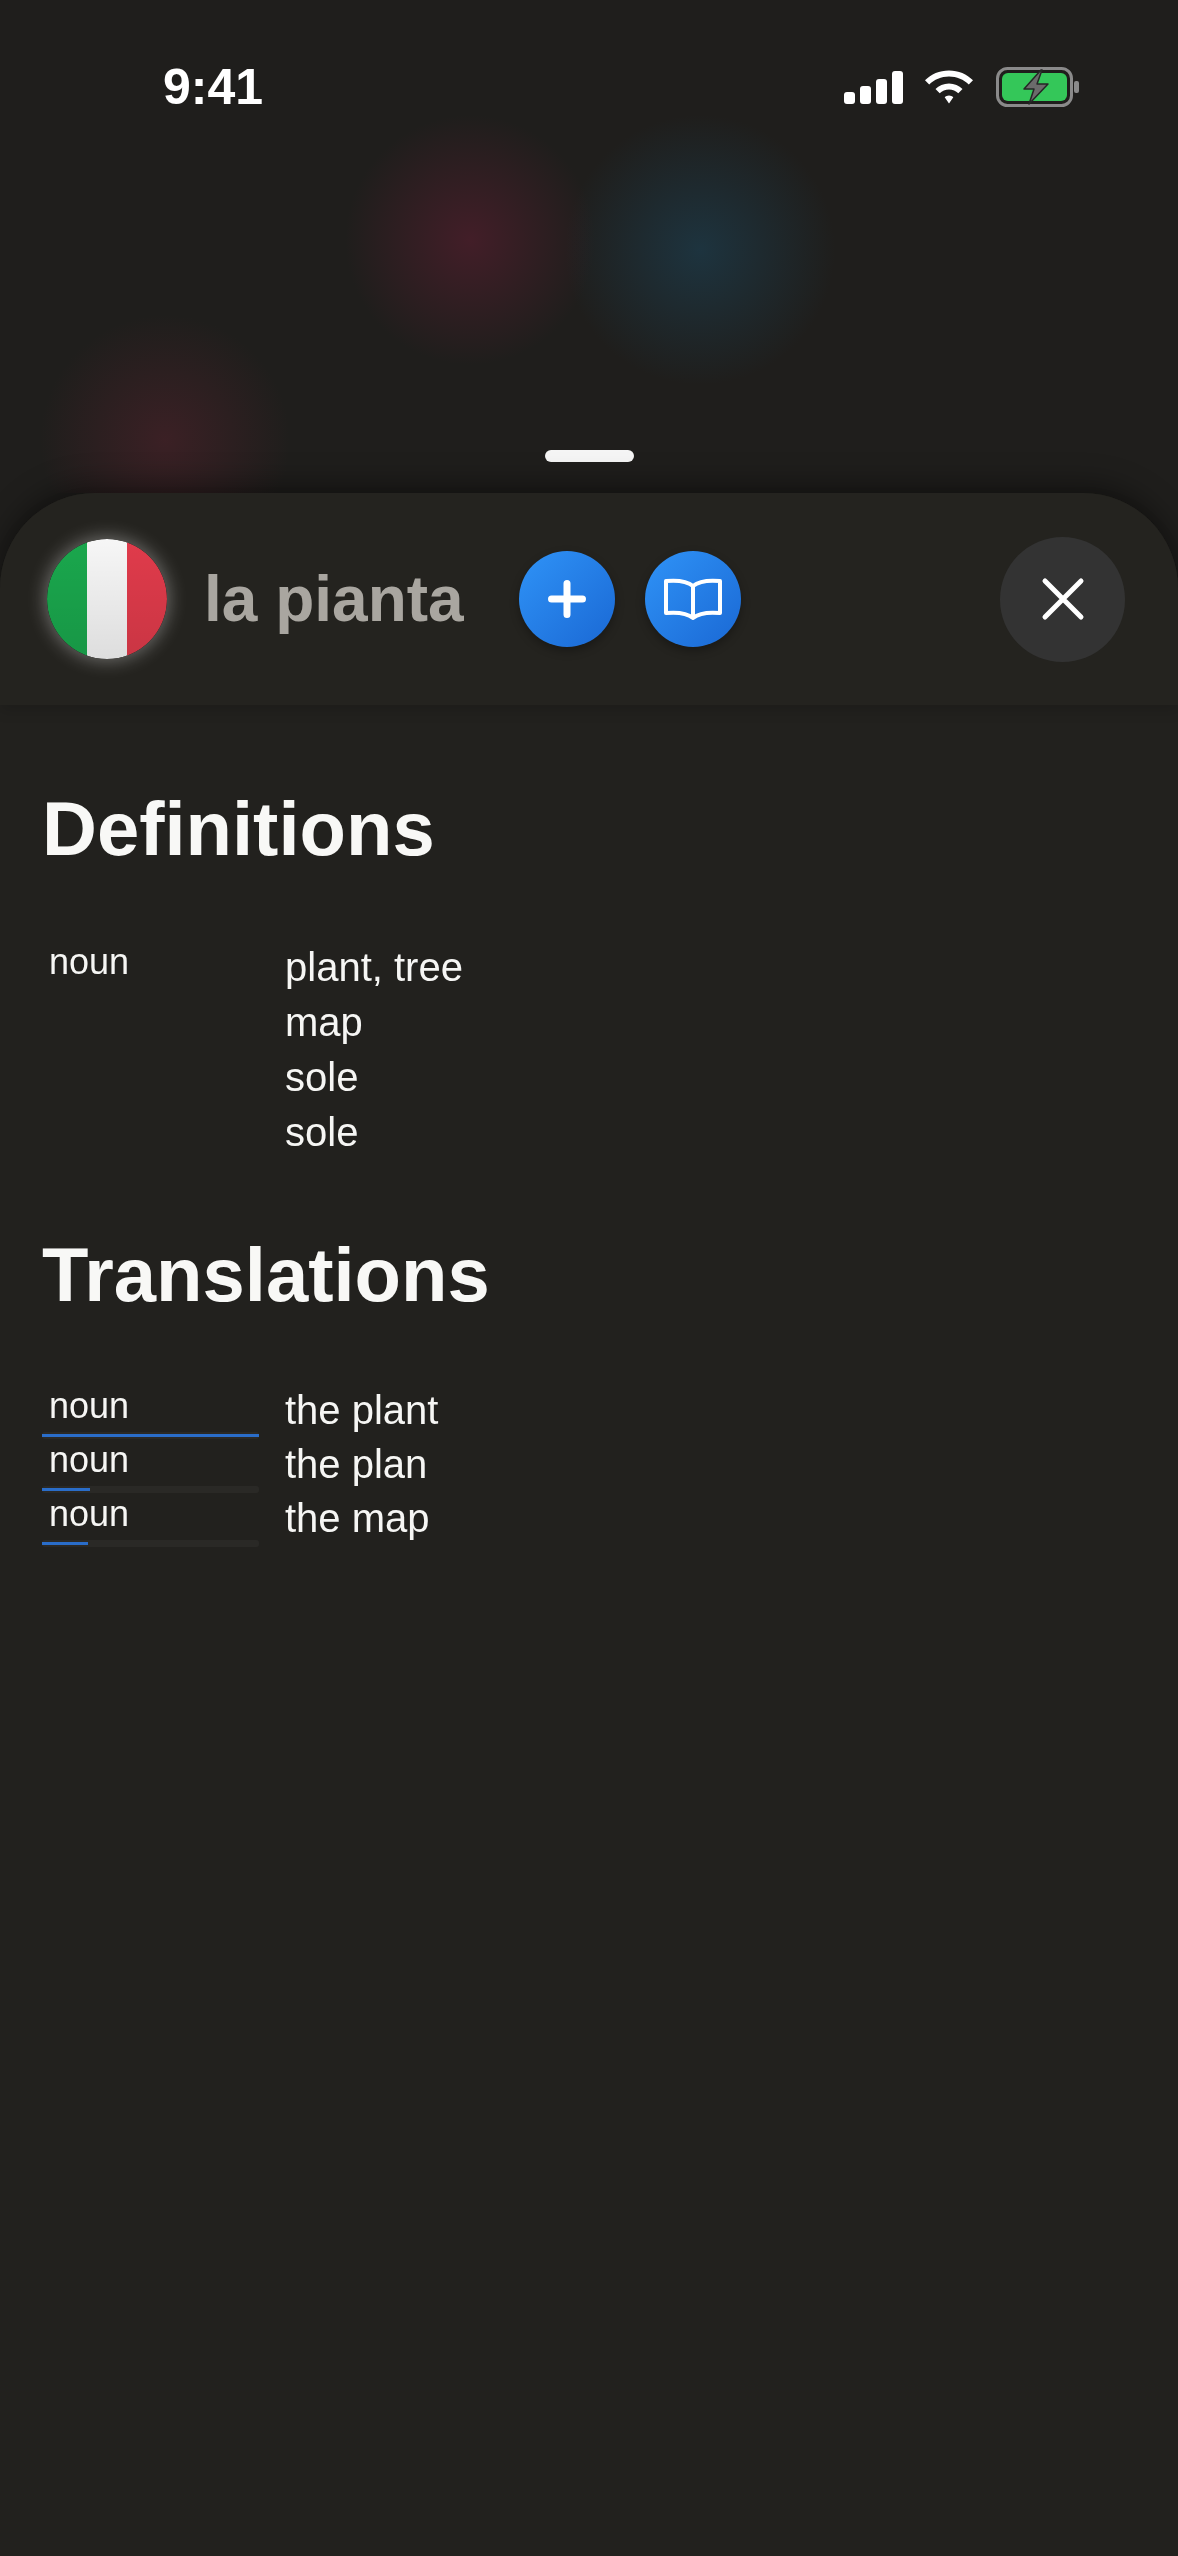  What do you see at coordinates (692, 599) in the screenshot?
I see `book-icon` at bounding box center [692, 599].